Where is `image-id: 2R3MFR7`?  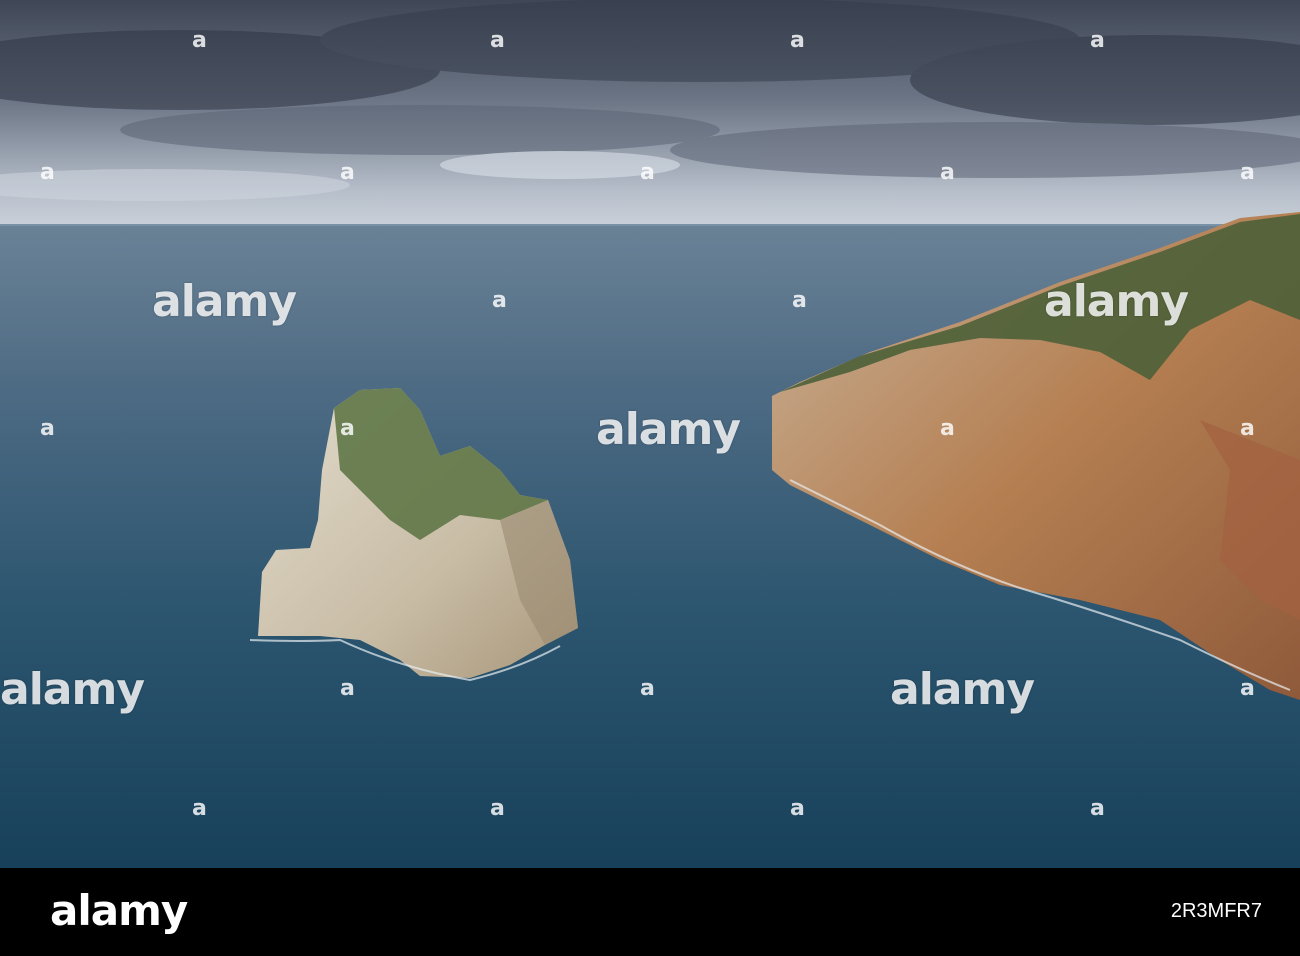 image-id: 2R3MFR7 is located at coordinates (1216, 911).